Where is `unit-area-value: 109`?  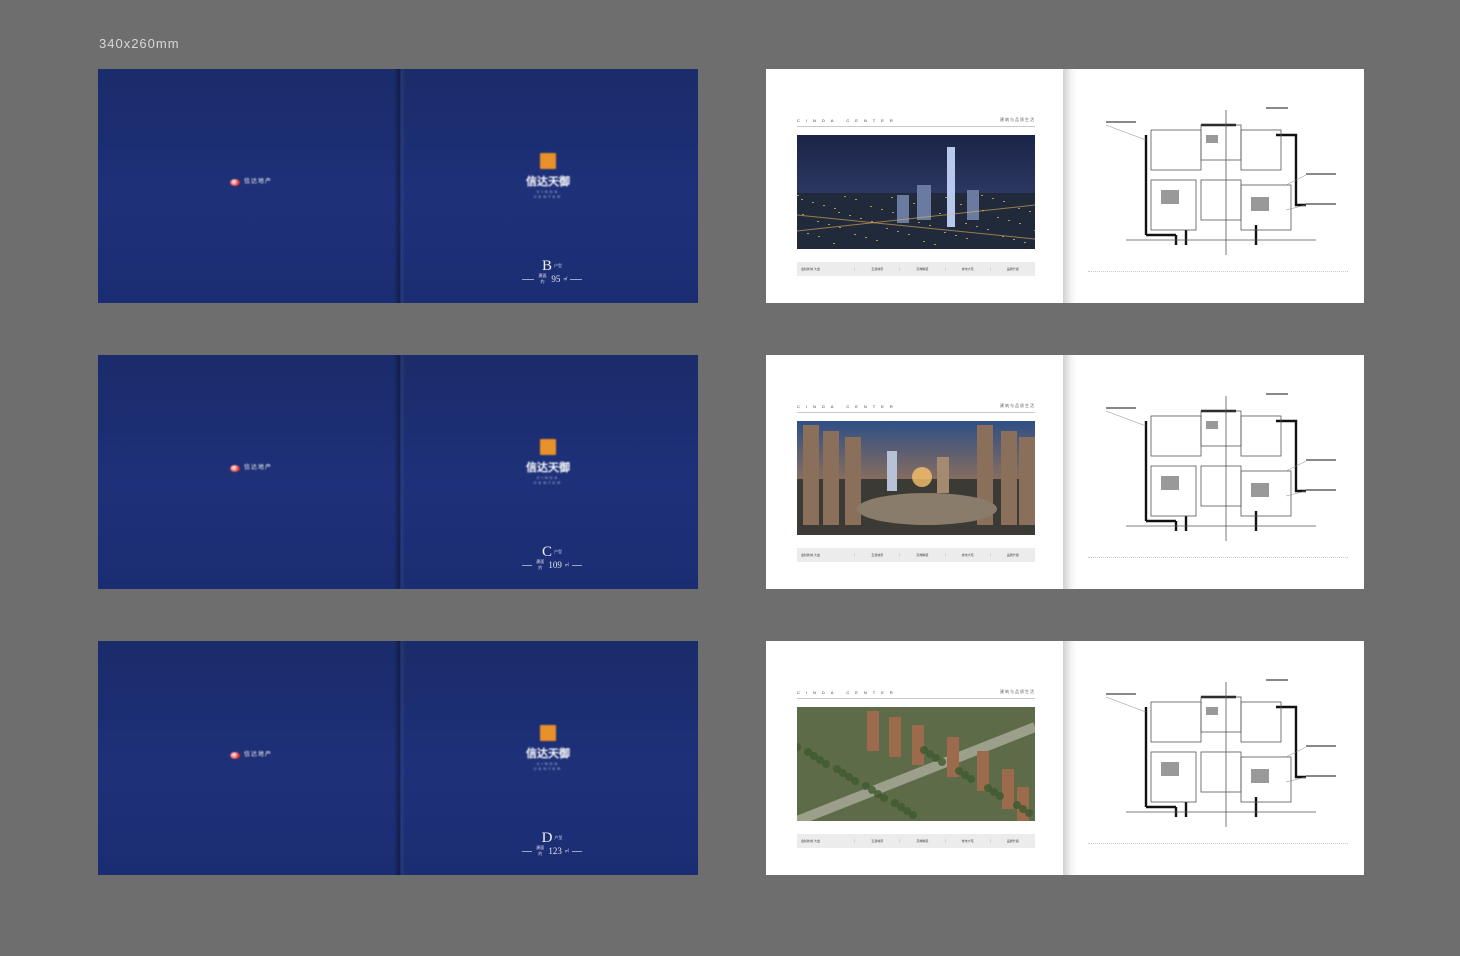 unit-area-value: 109 is located at coordinates (555, 565).